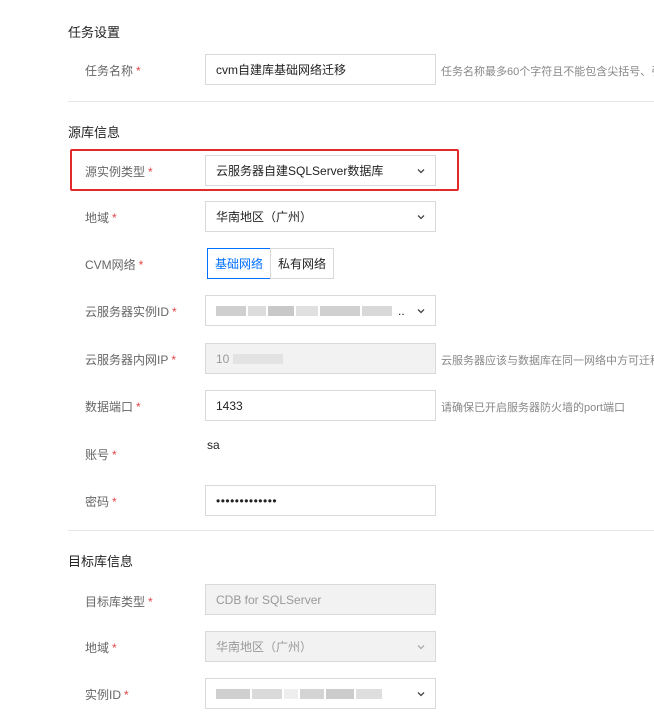 This screenshot has height=718, width=654. I want to click on source-region-select: 华南地区（广州）, so click(320, 216).